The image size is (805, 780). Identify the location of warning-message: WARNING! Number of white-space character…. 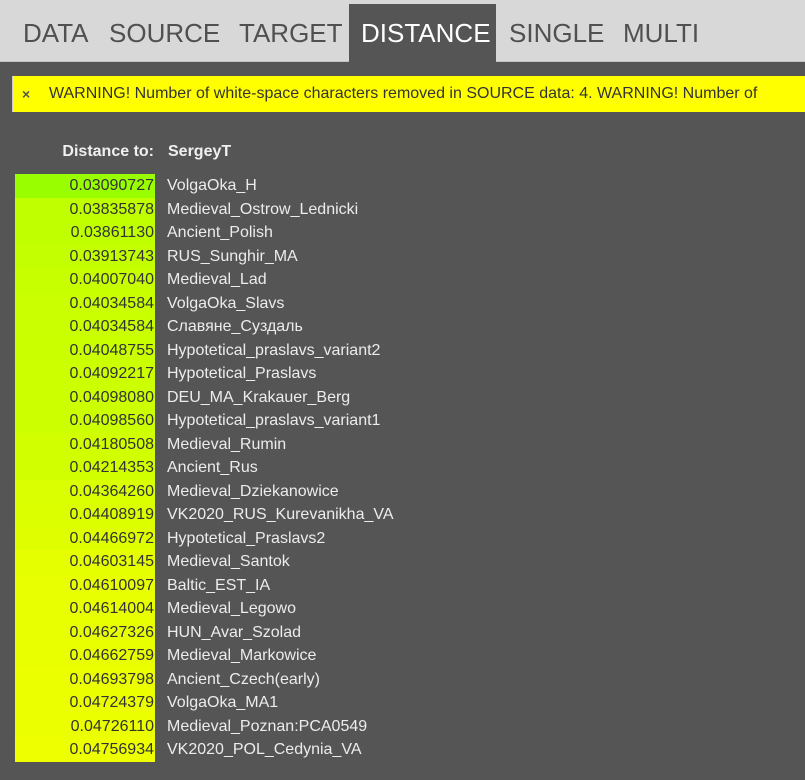
(403, 93).